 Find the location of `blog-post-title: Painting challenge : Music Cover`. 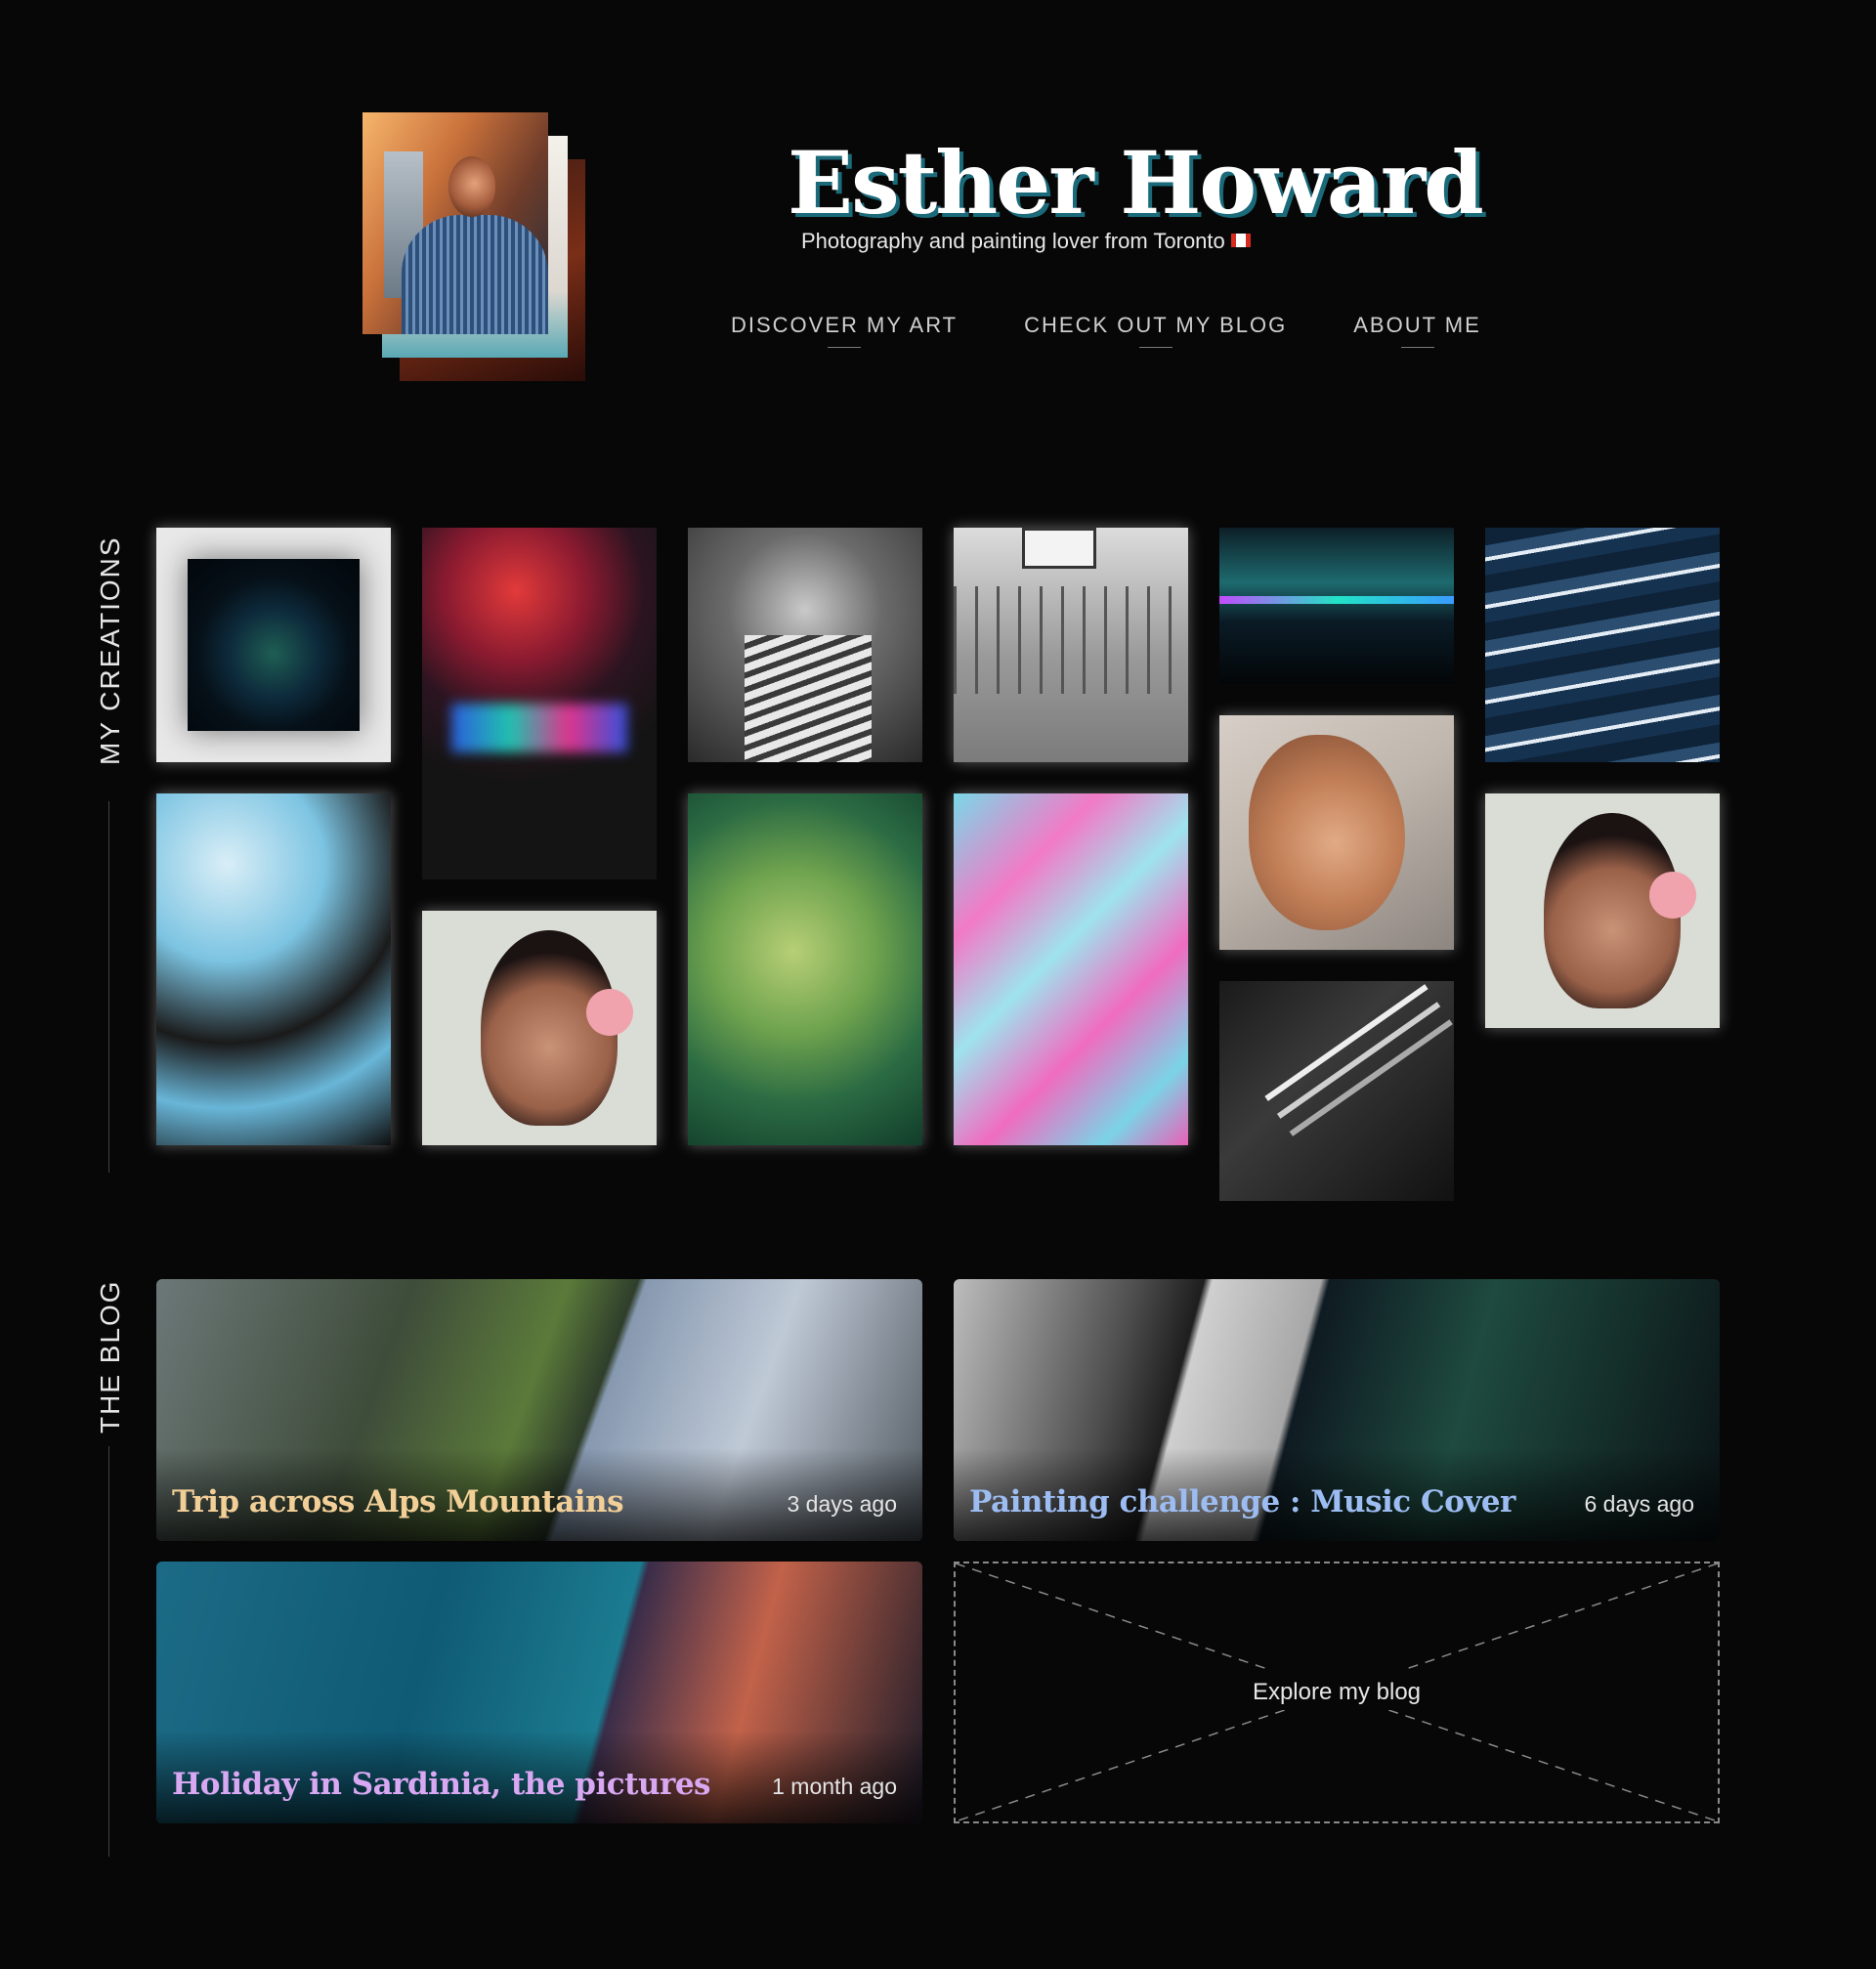

blog-post-title: Painting challenge : Music Cover is located at coordinates (1242, 1502).